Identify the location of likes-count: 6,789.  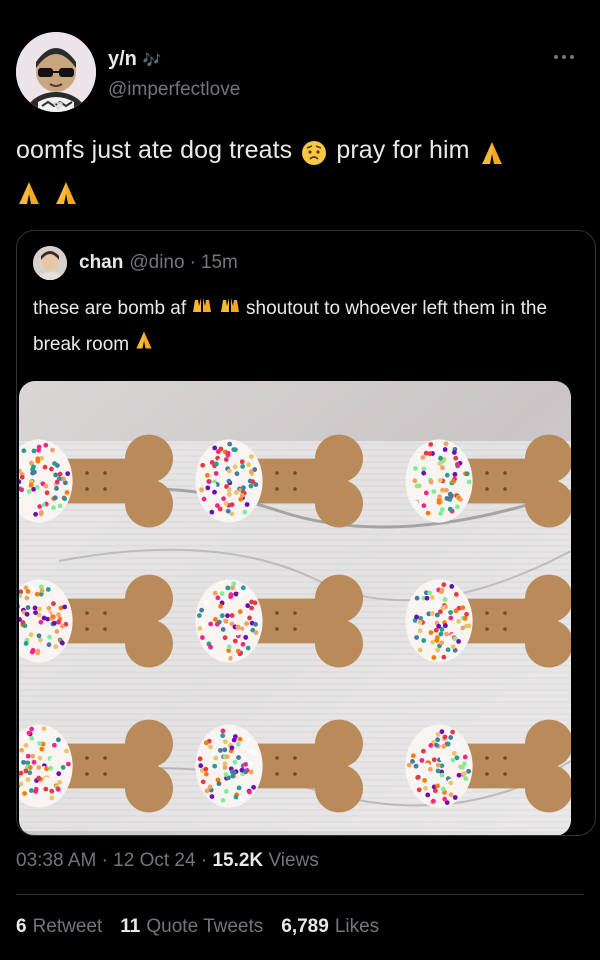
(305, 926).